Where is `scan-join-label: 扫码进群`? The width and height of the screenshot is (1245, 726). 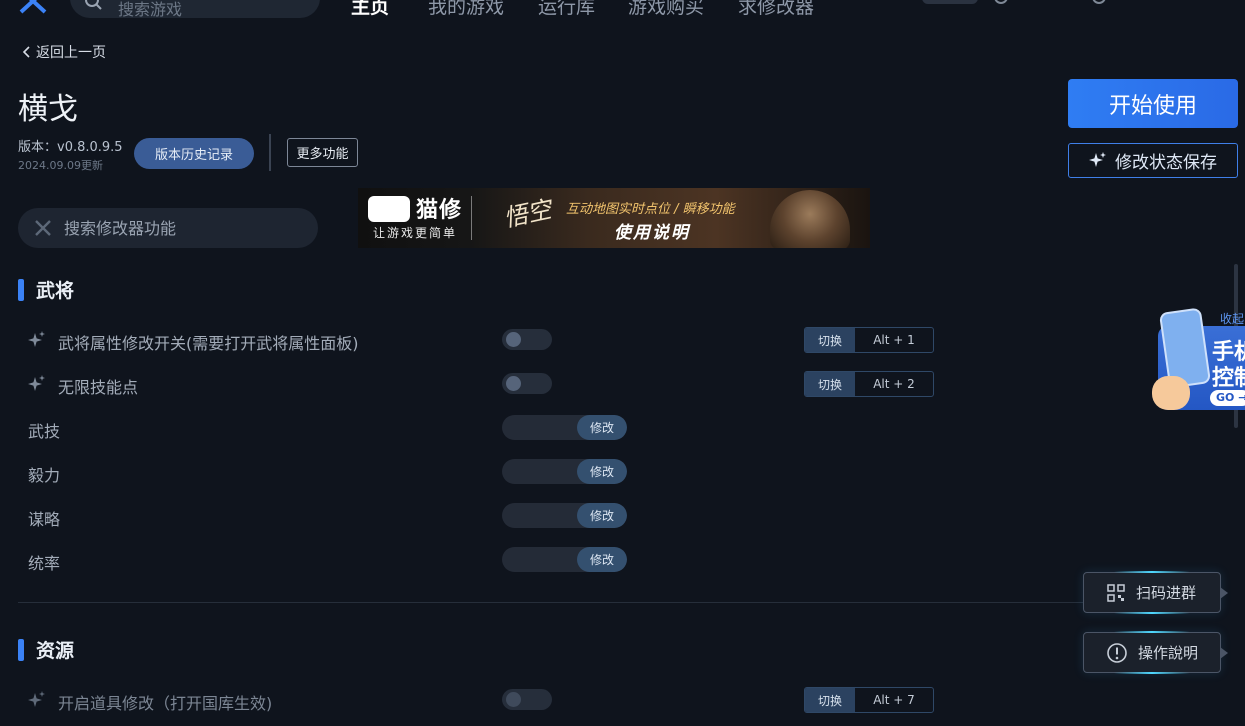 scan-join-label: 扫码进群 is located at coordinates (1166, 593).